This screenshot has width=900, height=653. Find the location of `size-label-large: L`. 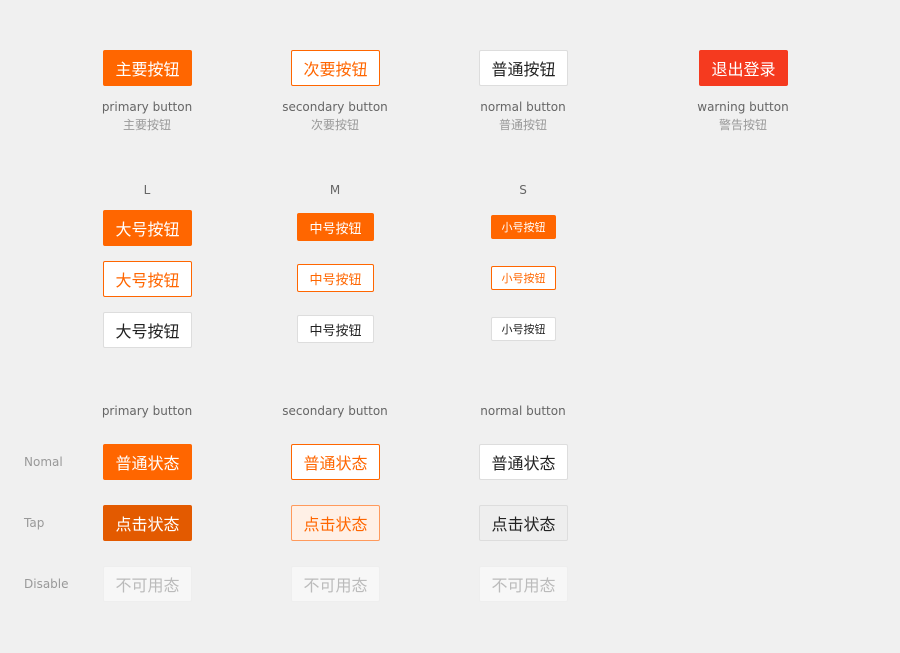

size-label-large: L is located at coordinates (147, 190).